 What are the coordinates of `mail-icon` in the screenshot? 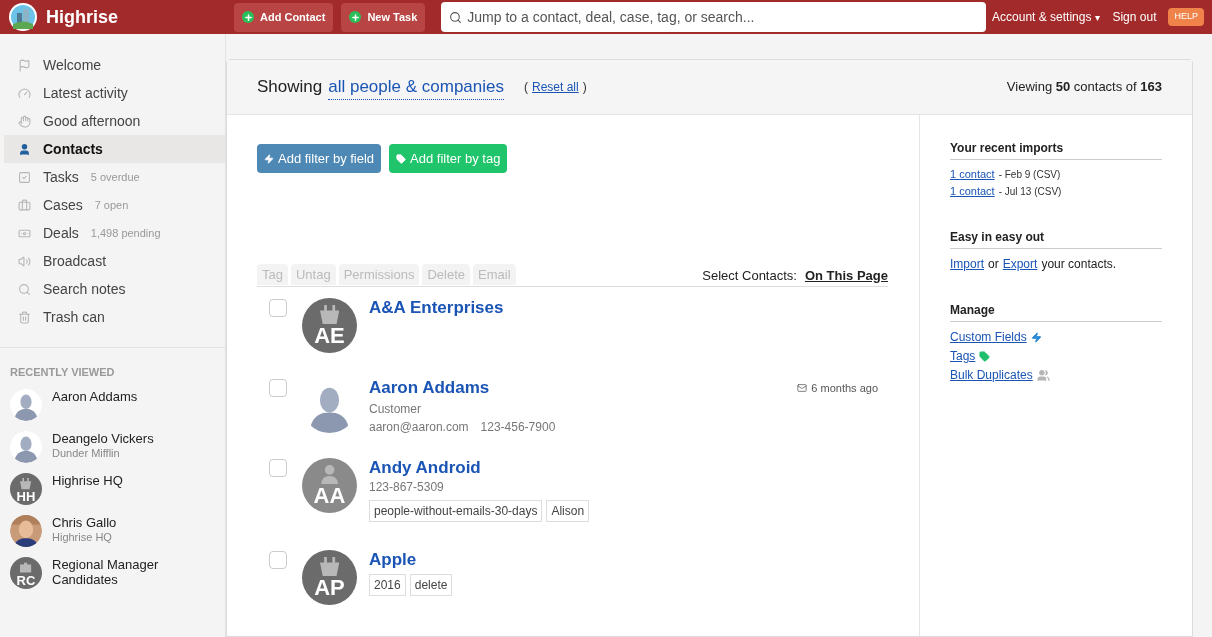 It's located at (802, 388).